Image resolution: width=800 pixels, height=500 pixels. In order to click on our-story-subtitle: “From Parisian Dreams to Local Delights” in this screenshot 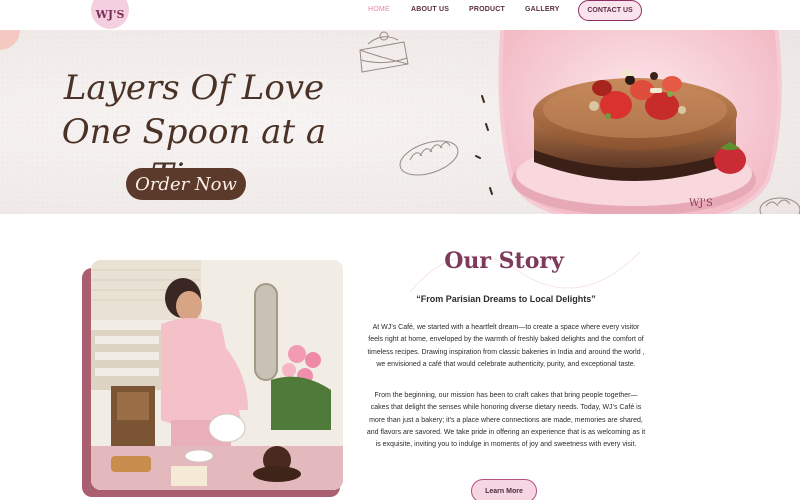, I will do `click(506, 299)`.